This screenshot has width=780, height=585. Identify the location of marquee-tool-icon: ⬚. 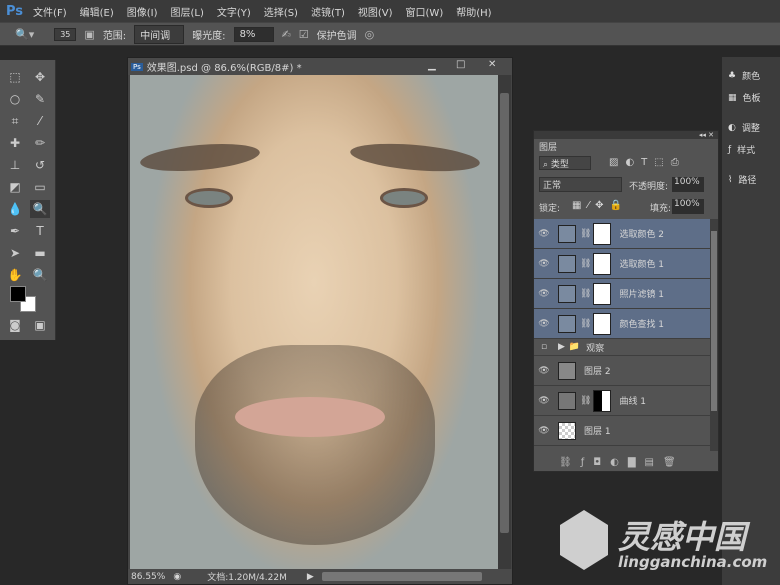
(15, 77).